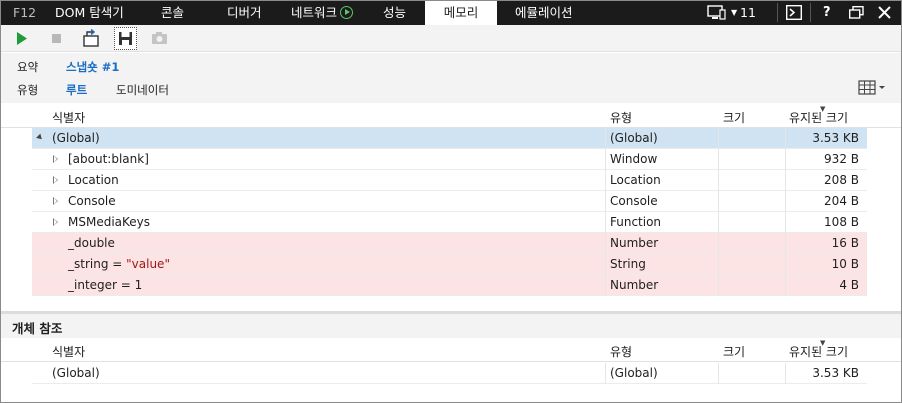 The width and height of the screenshot is (902, 403). Describe the element at coordinates (449, 180) in the screenshot. I see `table-row: Location Location 208 B` at that location.